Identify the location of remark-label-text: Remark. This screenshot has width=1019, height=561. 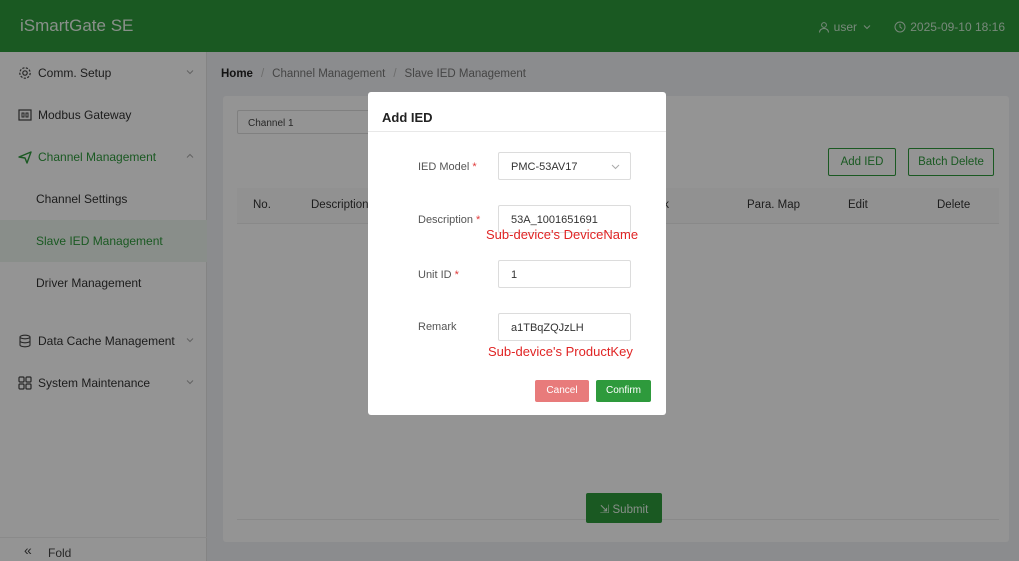
(437, 327).